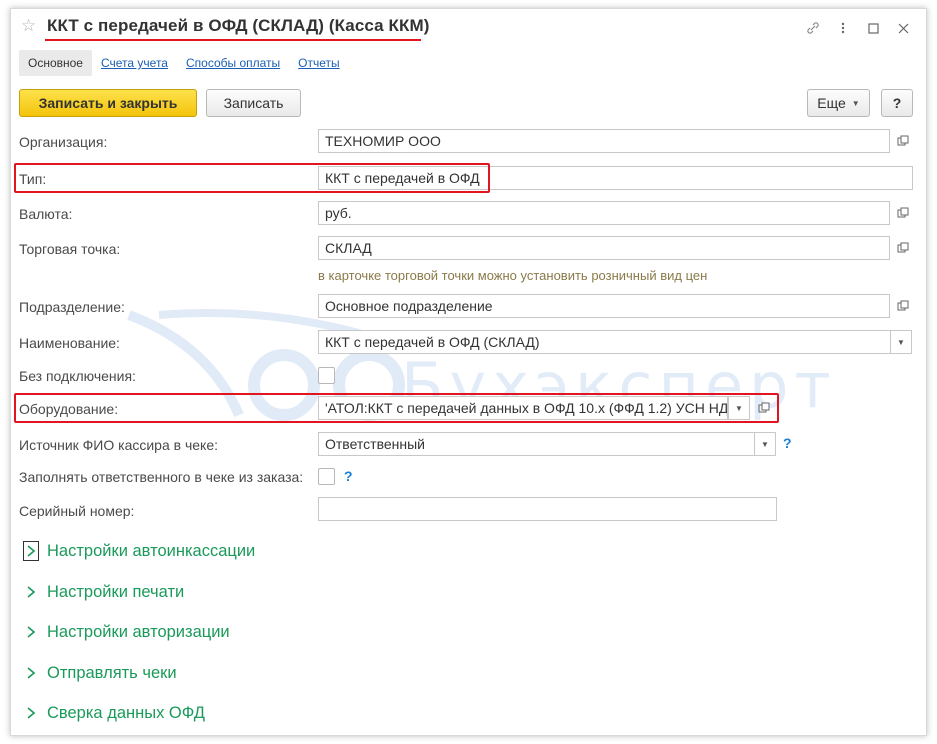 The height and width of the screenshot is (744, 937). What do you see at coordinates (604, 342) in the screenshot?
I see `name-field: ККТ с передачей в ОФД (СКЛАД)` at bounding box center [604, 342].